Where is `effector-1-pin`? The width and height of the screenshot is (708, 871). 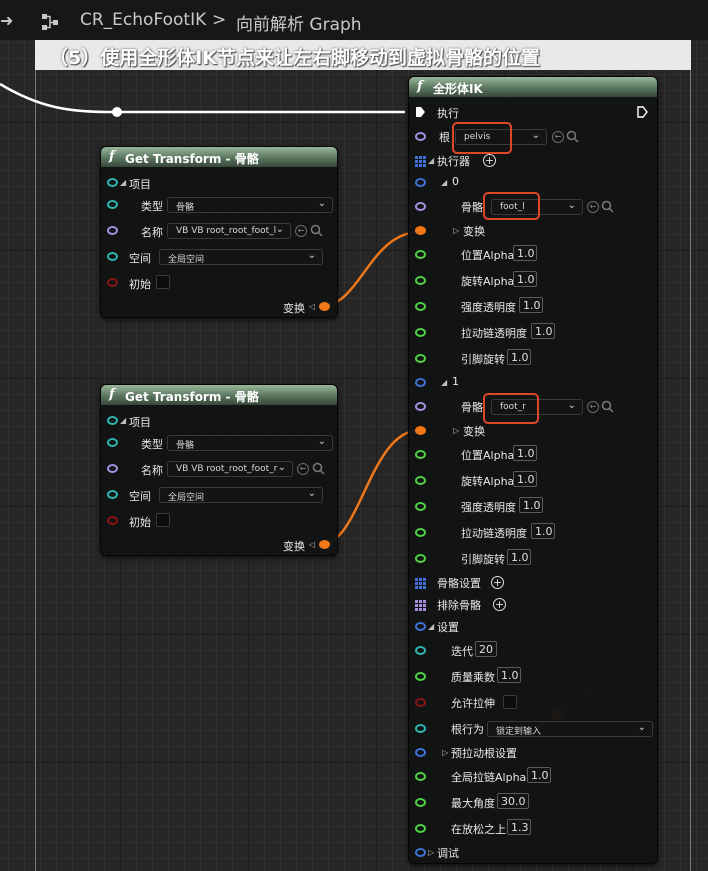
effector-1-pin is located at coordinates (420, 382).